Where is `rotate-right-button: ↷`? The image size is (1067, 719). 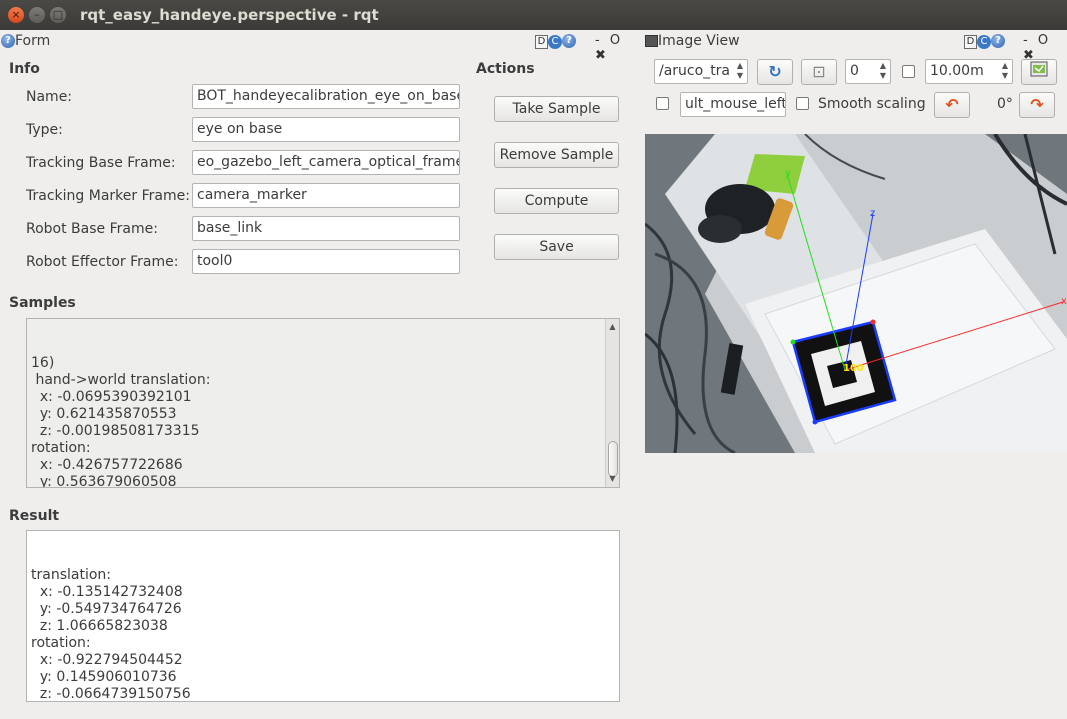 rotate-right-button: ↷ is located at coordinates (1037, 105).